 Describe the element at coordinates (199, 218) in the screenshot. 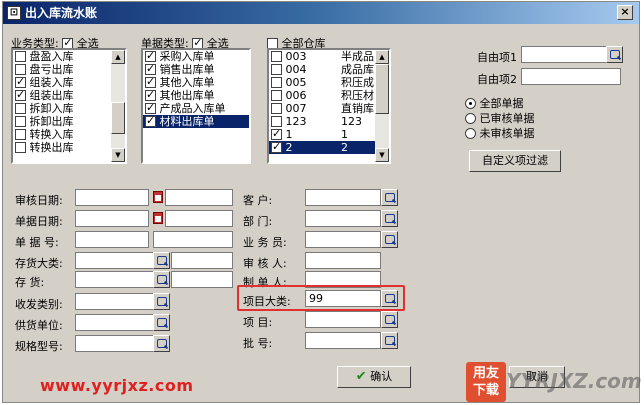

I see `doc-date-to` at that location.